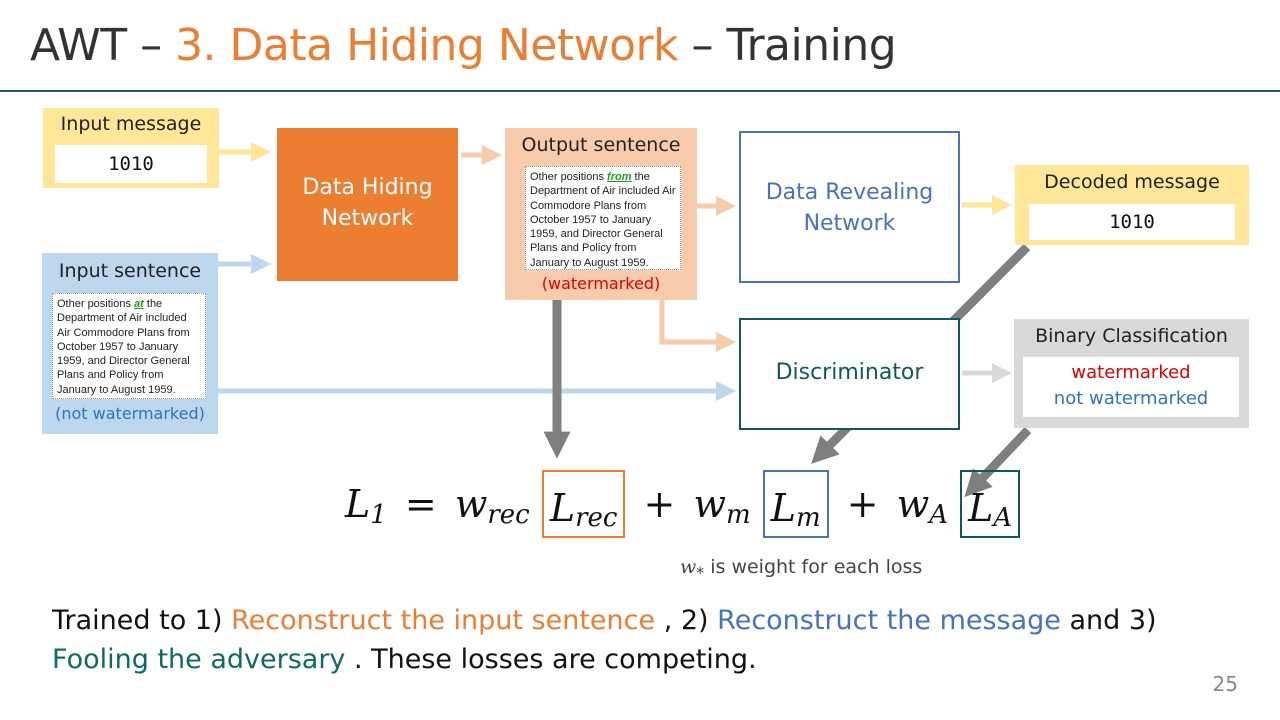 This screenshot has height=720, width=1280. What do you see at coordinates (1003, 518) in the screenshot?
I see `eq-l-a-sub: A` at bounding box center [1003, 518].